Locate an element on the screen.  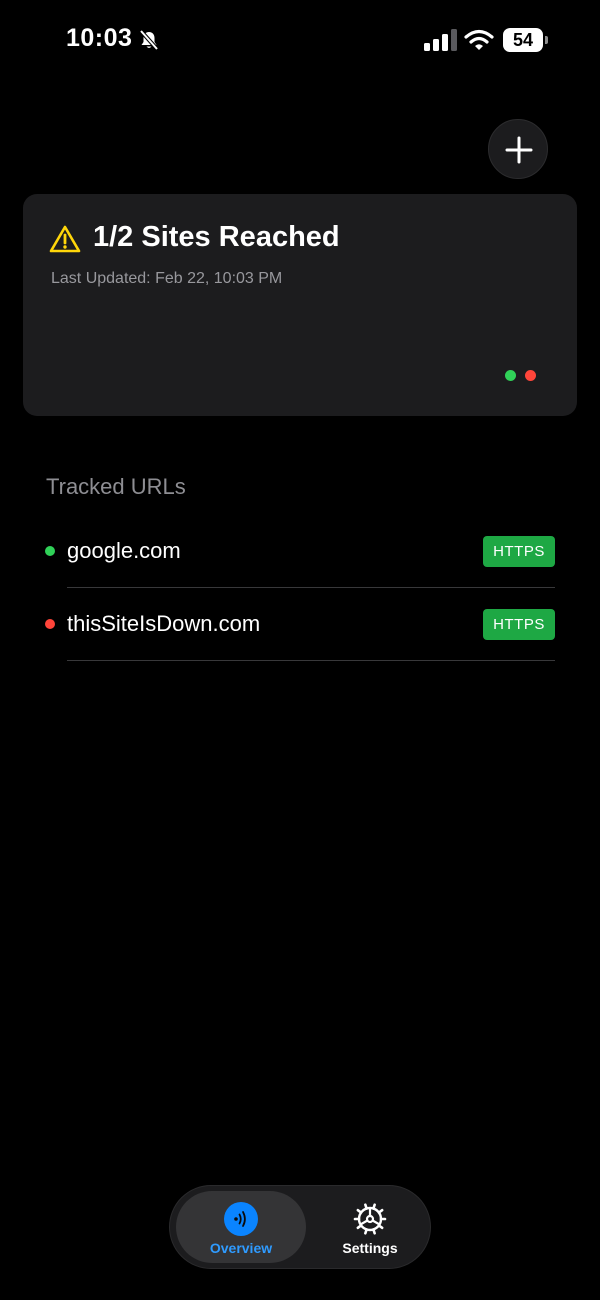
battery-icon: 54 is located at coordinates (526, 40).